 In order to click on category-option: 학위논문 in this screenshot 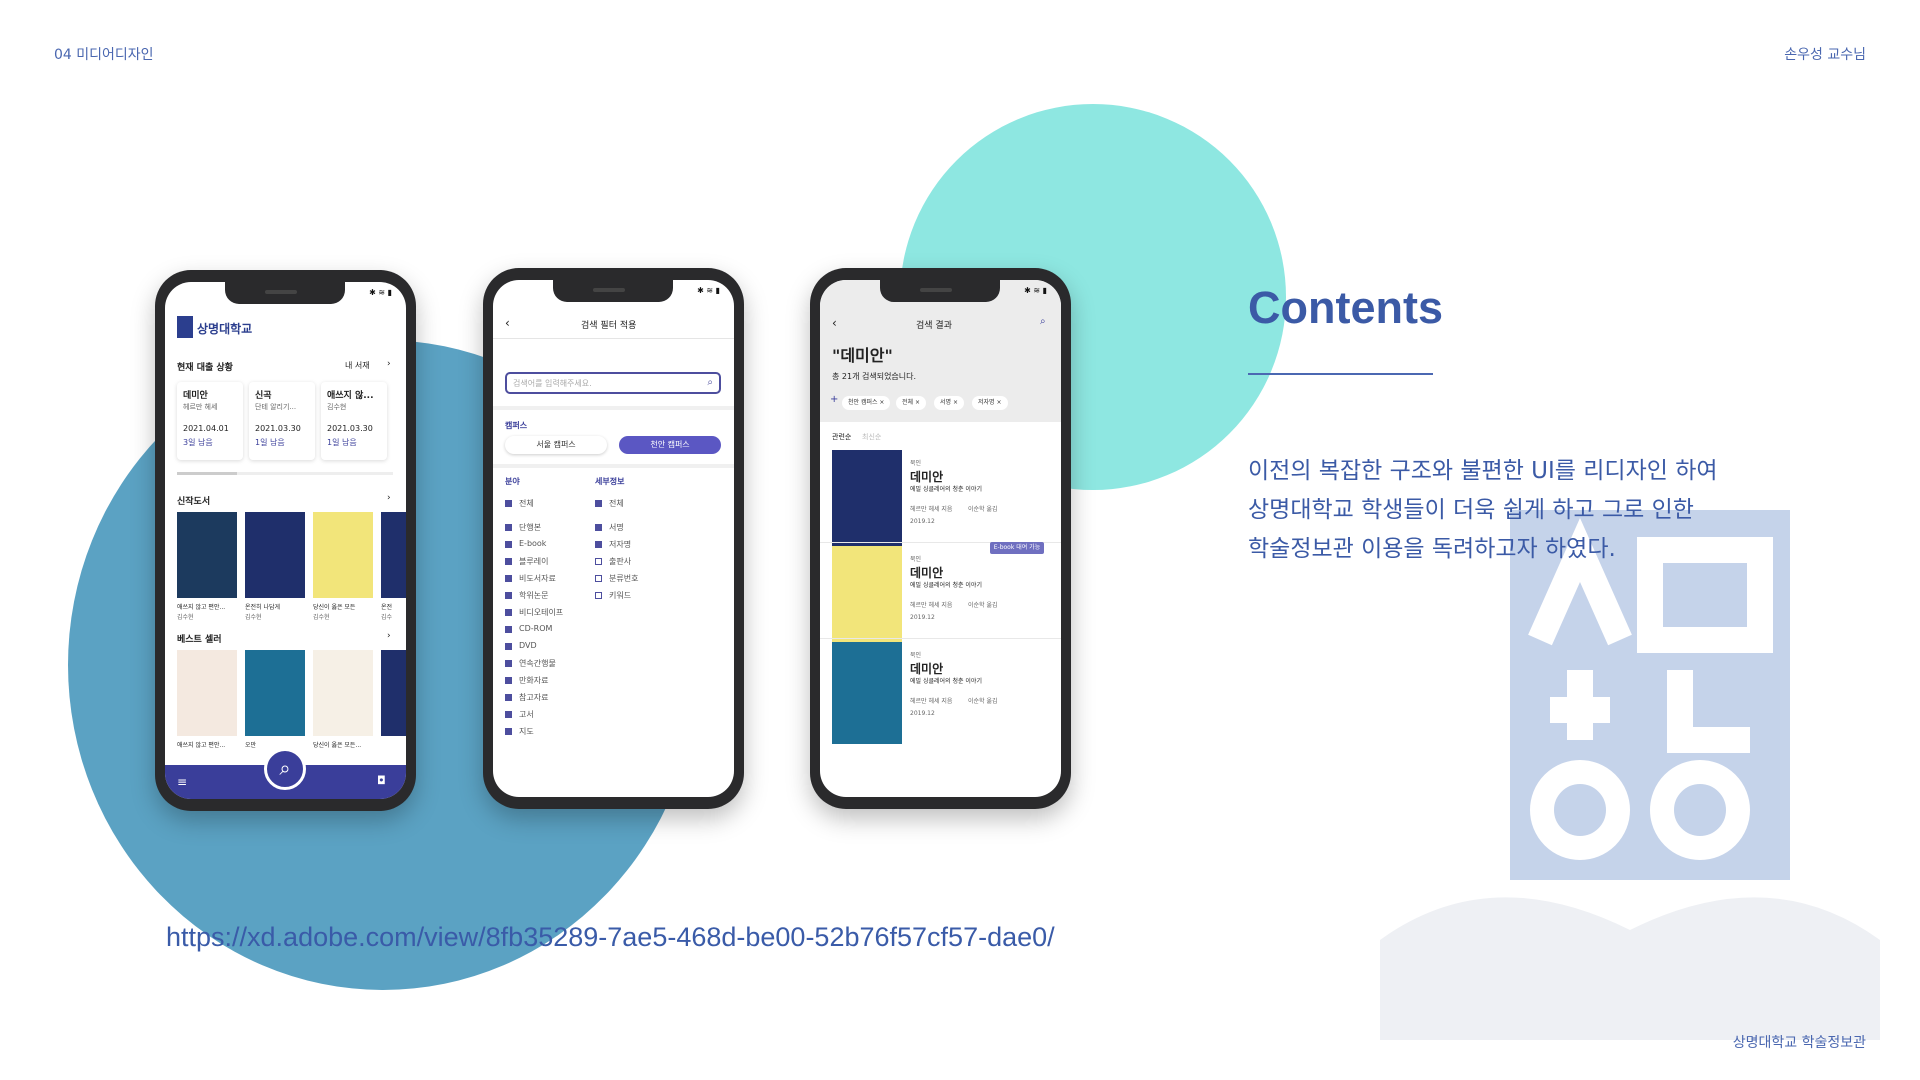, I will do `click(534, 595)`.